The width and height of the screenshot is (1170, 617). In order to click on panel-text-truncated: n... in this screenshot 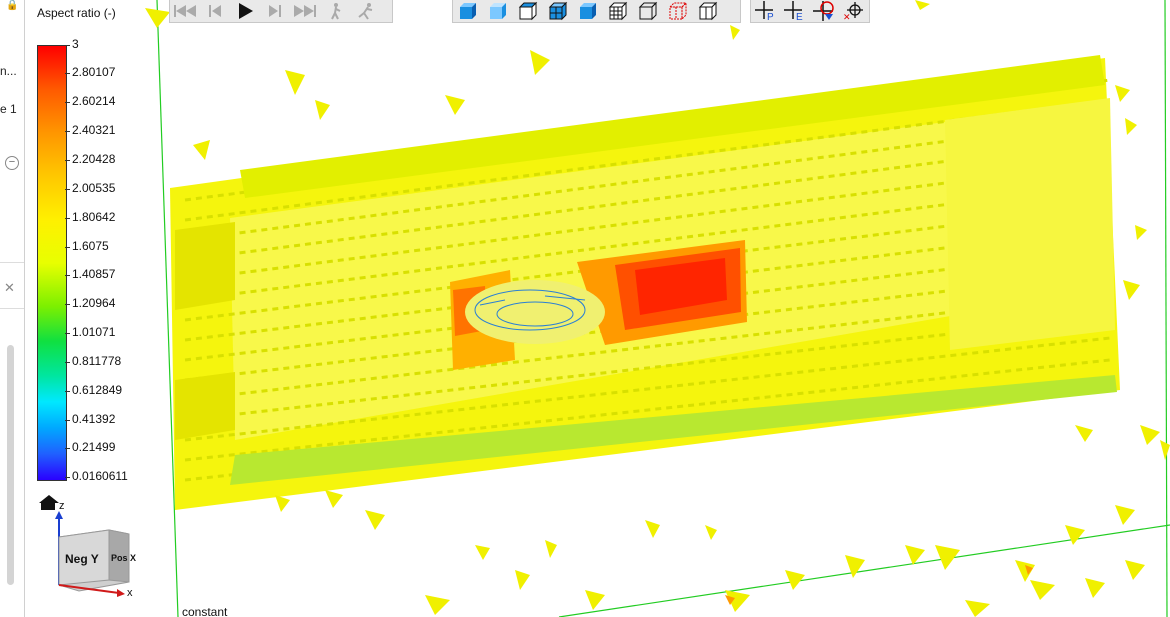, I will do `click(8, 71)`.